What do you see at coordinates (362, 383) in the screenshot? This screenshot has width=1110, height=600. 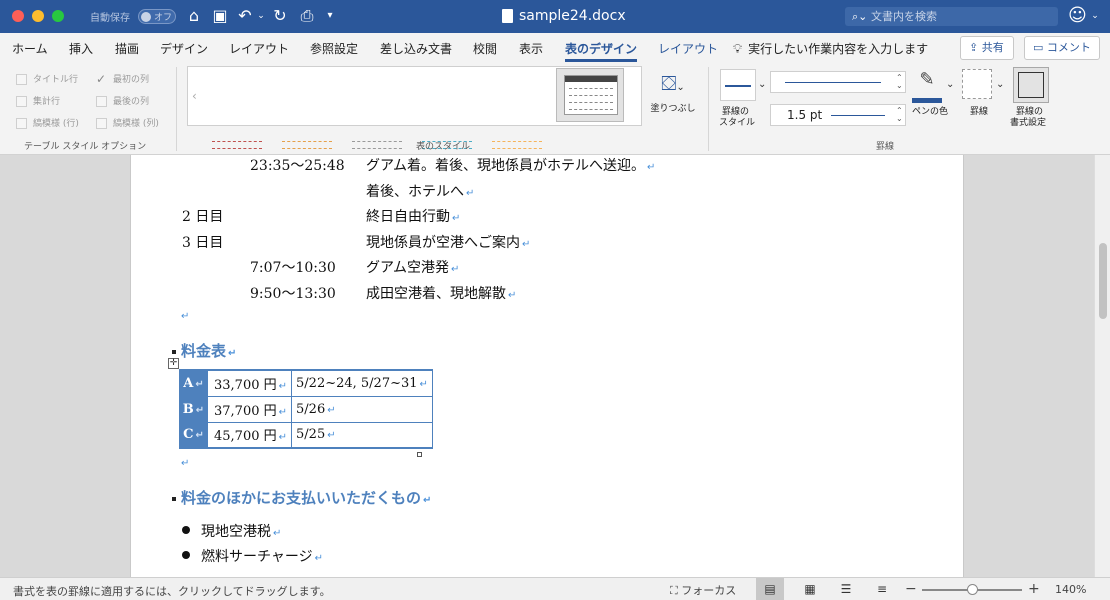 I see `fare-dates: 5/22~24, 5/27~31 ↵` at bounding box center [362, 383].